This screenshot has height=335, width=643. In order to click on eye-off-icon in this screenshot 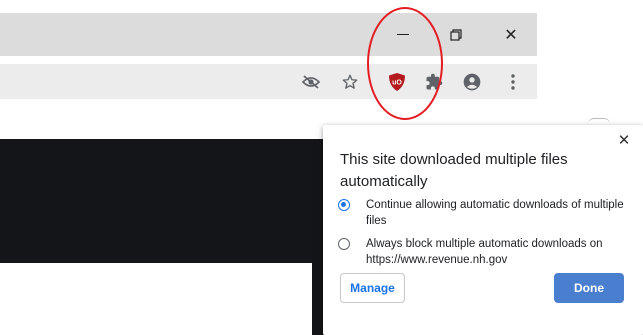, I will do `click(311, 82)`.